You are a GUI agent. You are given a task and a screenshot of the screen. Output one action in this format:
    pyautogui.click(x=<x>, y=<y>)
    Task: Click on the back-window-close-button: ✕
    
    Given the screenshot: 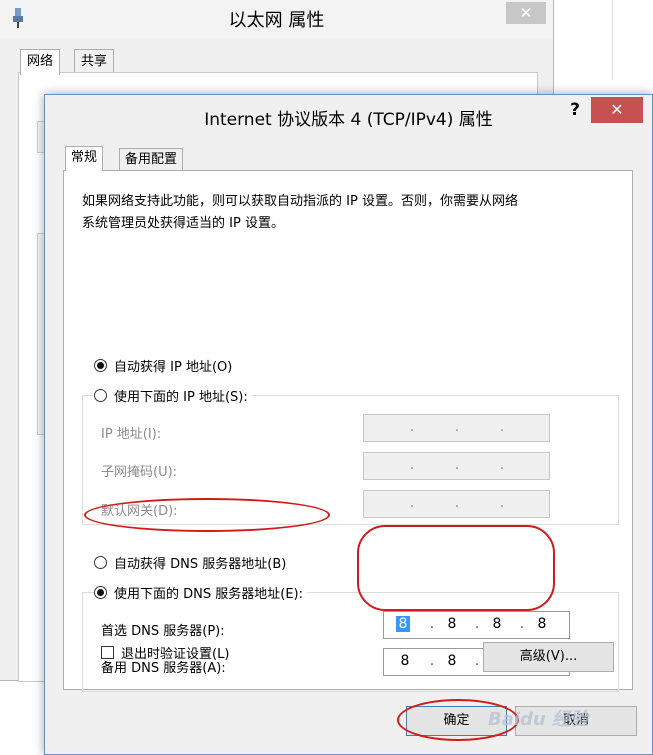 What is the action you would take?
    pyautogui.click(x=526, y=13)
    